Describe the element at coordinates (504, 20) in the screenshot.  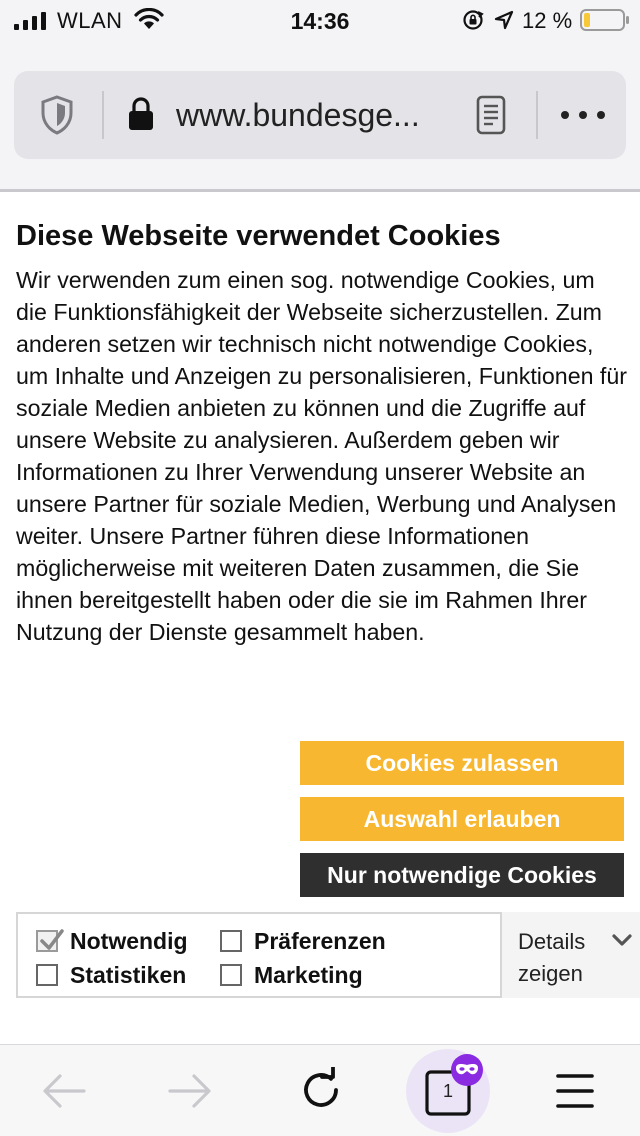
I see `location-arrow-icon` at that location.